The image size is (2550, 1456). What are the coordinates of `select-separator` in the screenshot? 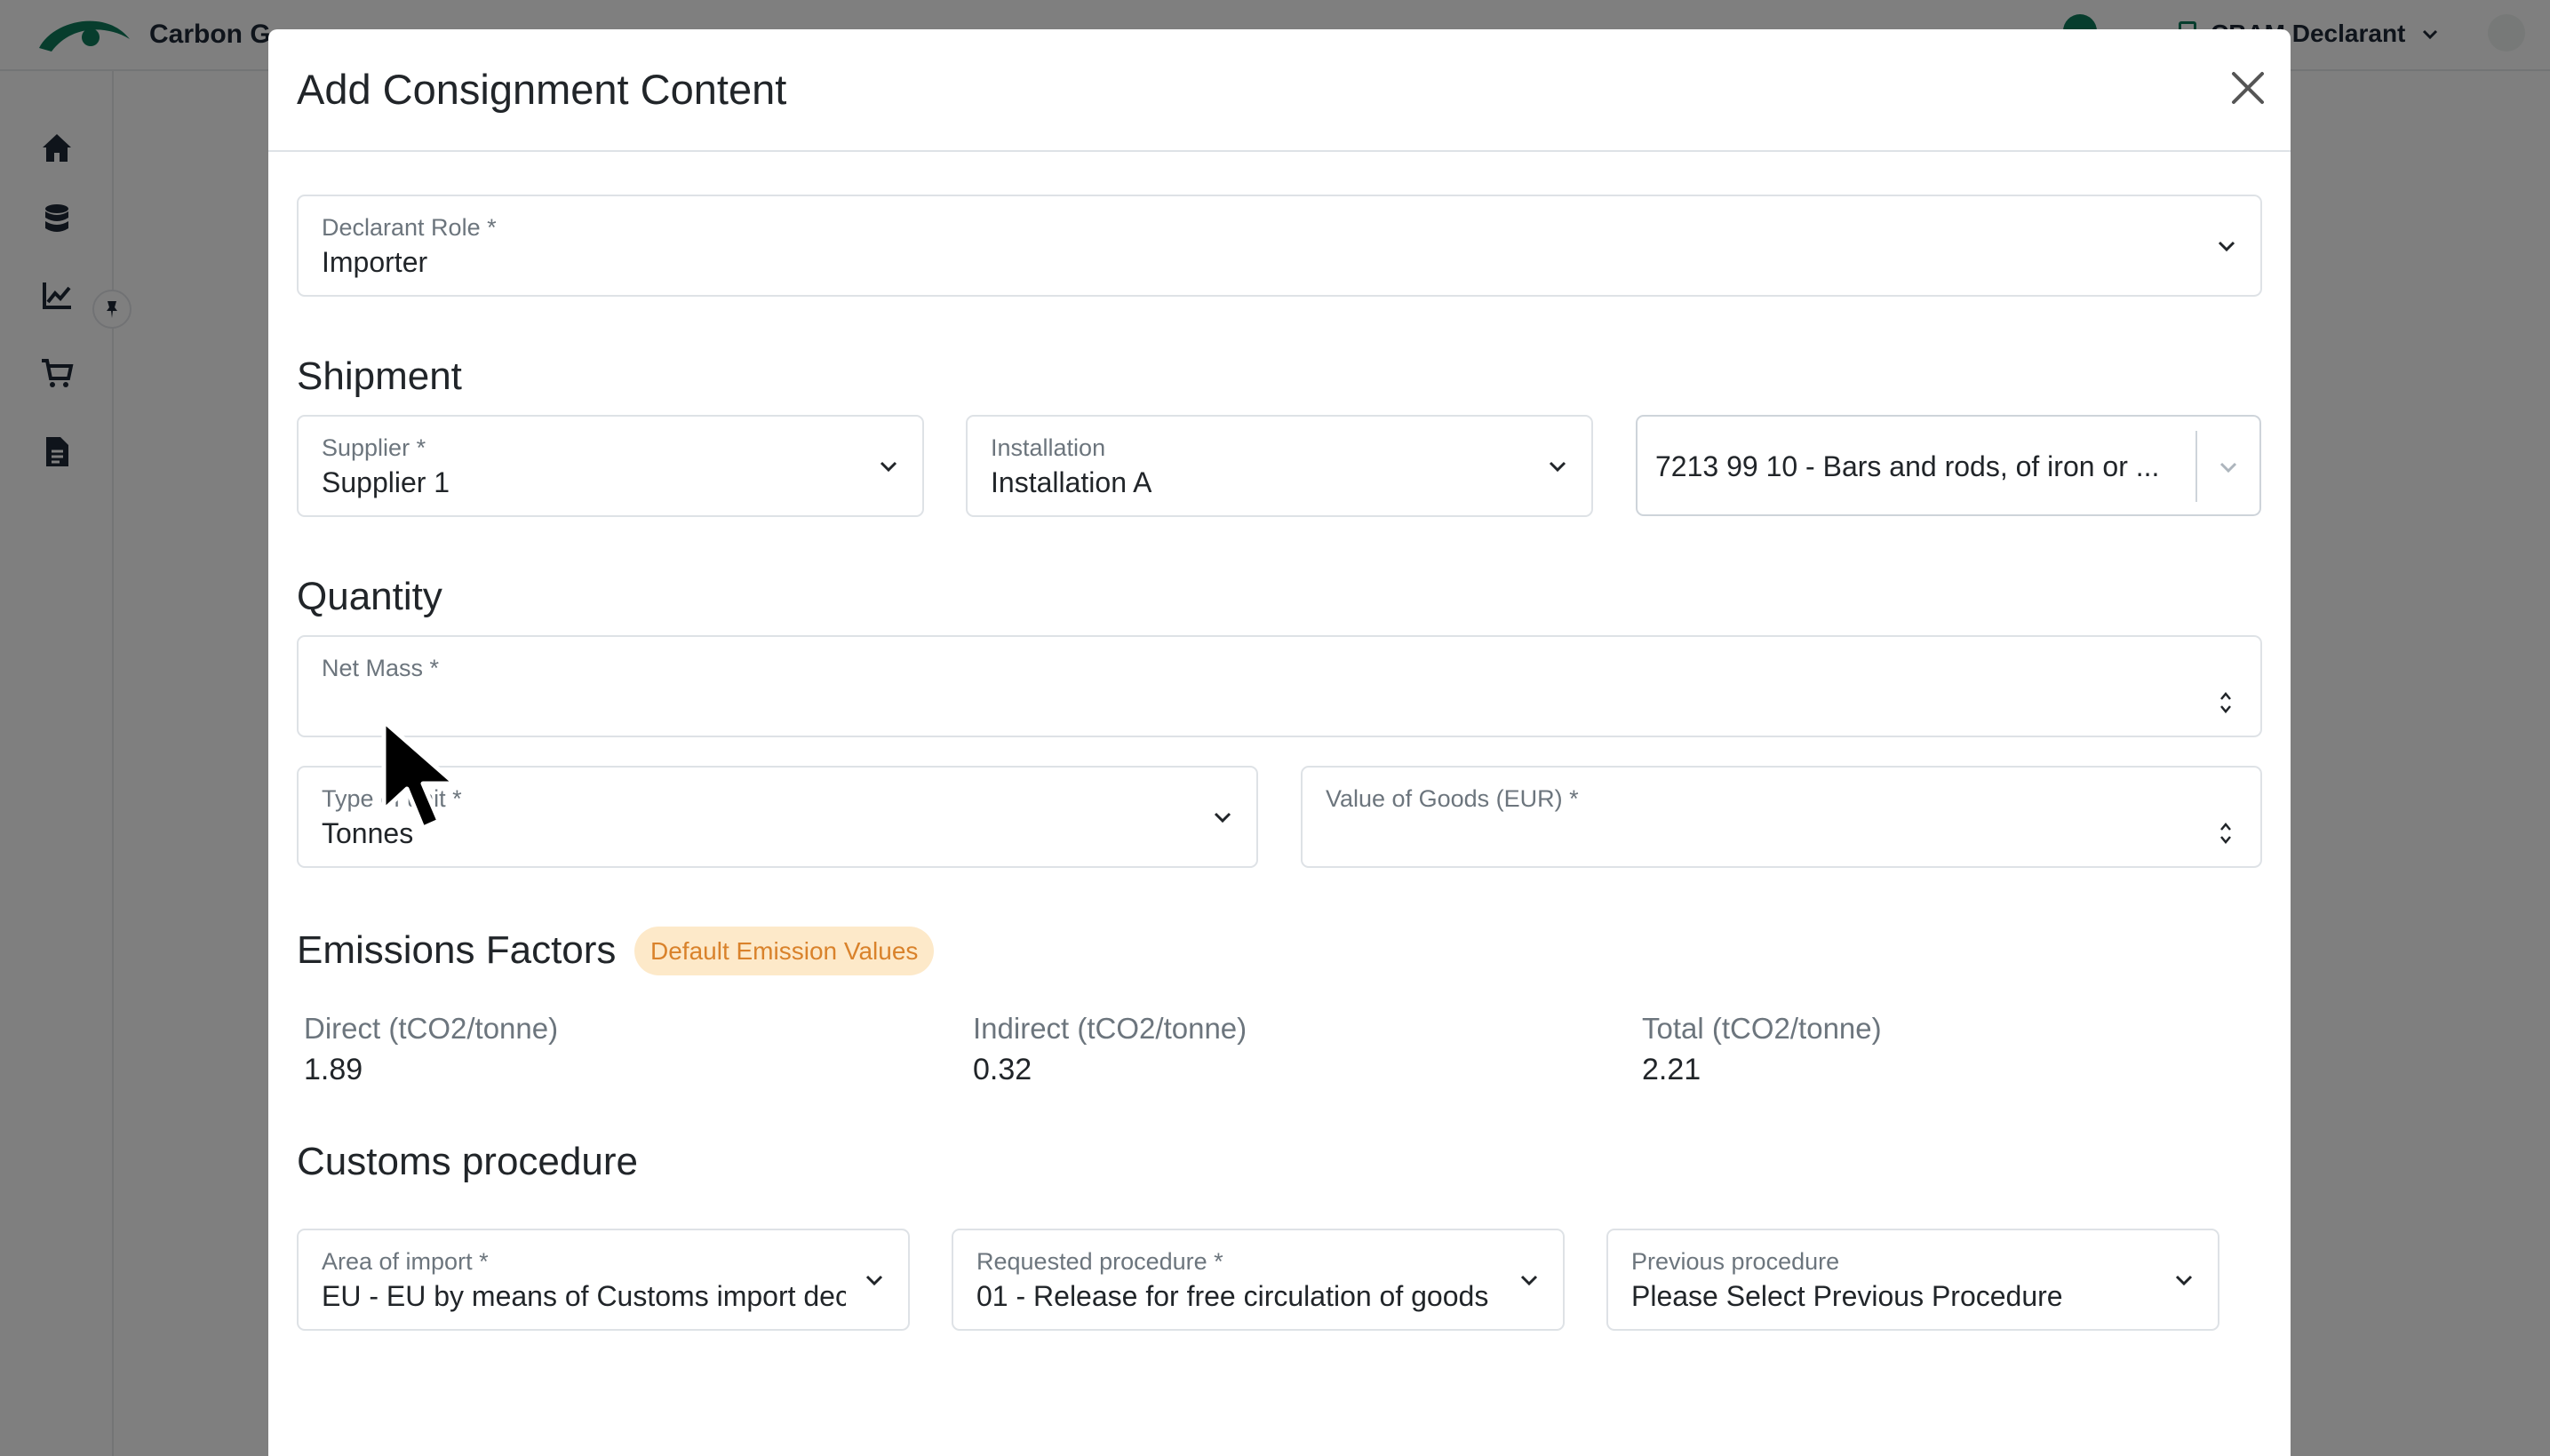 It's located at (2196, 466).